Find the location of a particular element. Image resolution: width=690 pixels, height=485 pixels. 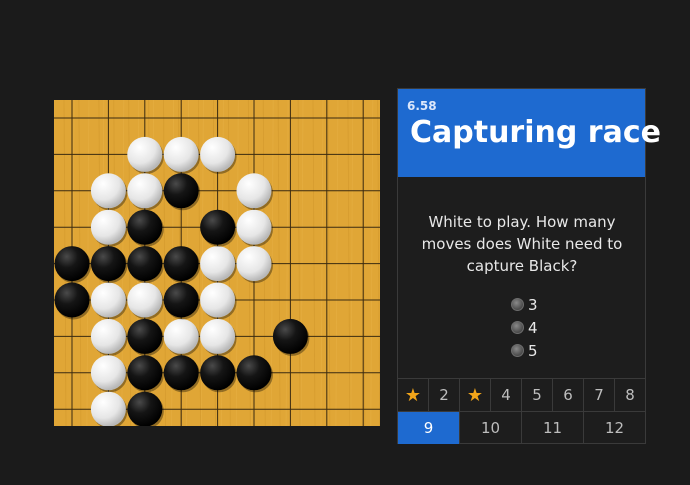

problem-2-button: 2 is located at coordinates (444, 395).